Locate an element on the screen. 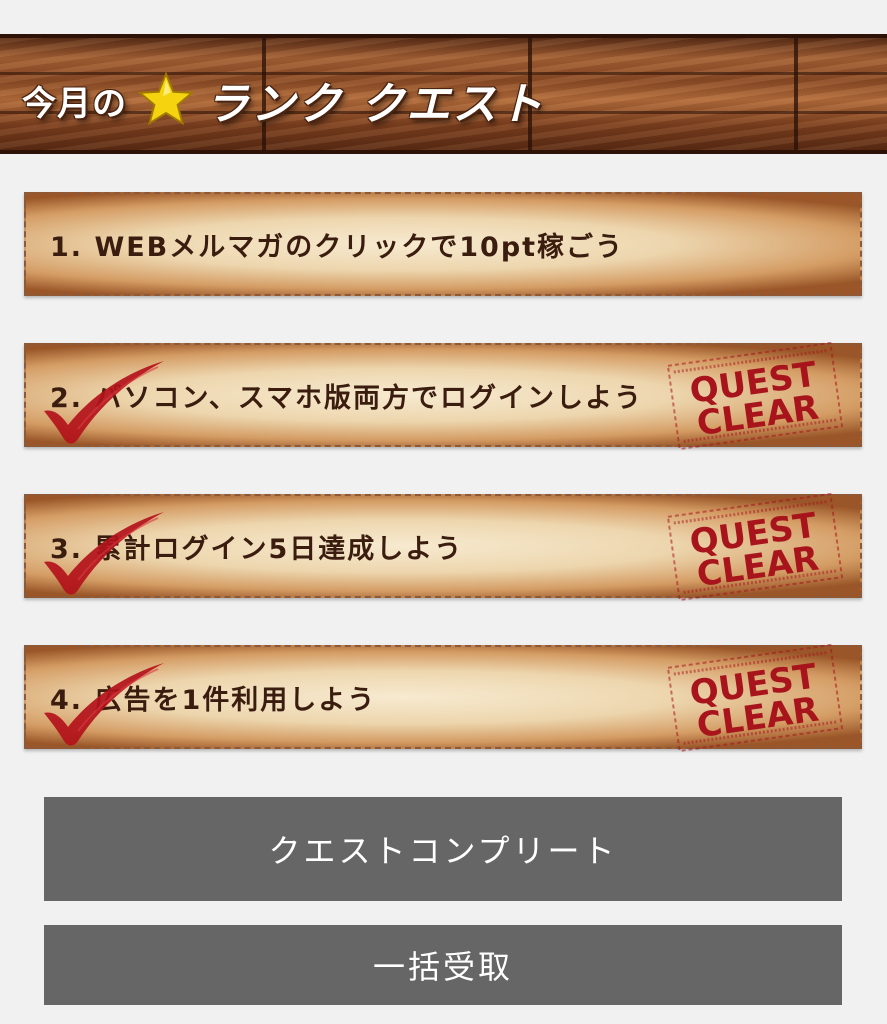  quest-complete-label: クエストコンプリート is located at coordinates (443, 851).